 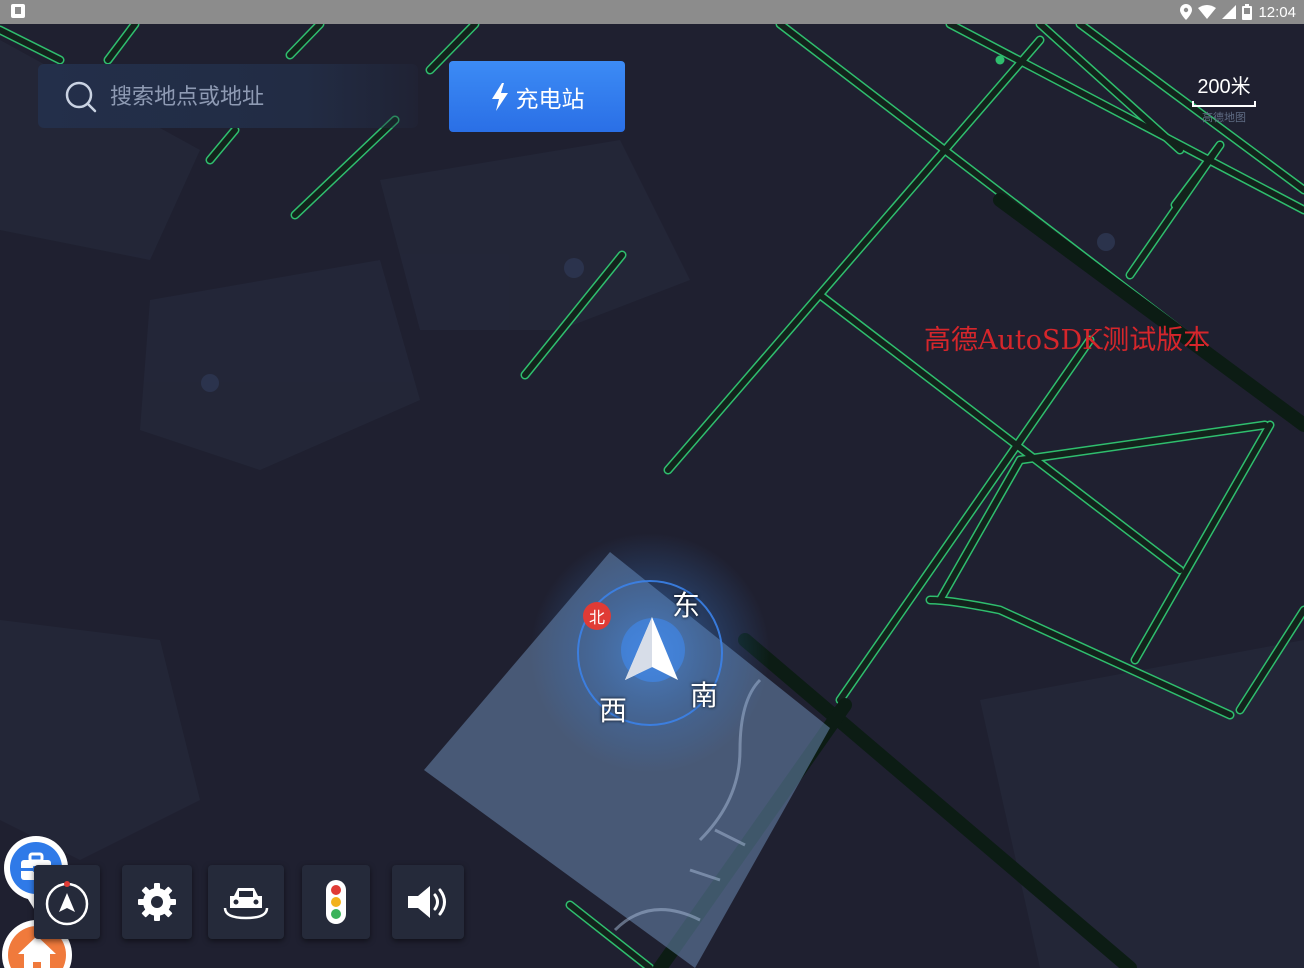 What do you see at coordinates (613, 710) in the screenshot?
I see `compass-west: 西` at bounding box center [613, 710].